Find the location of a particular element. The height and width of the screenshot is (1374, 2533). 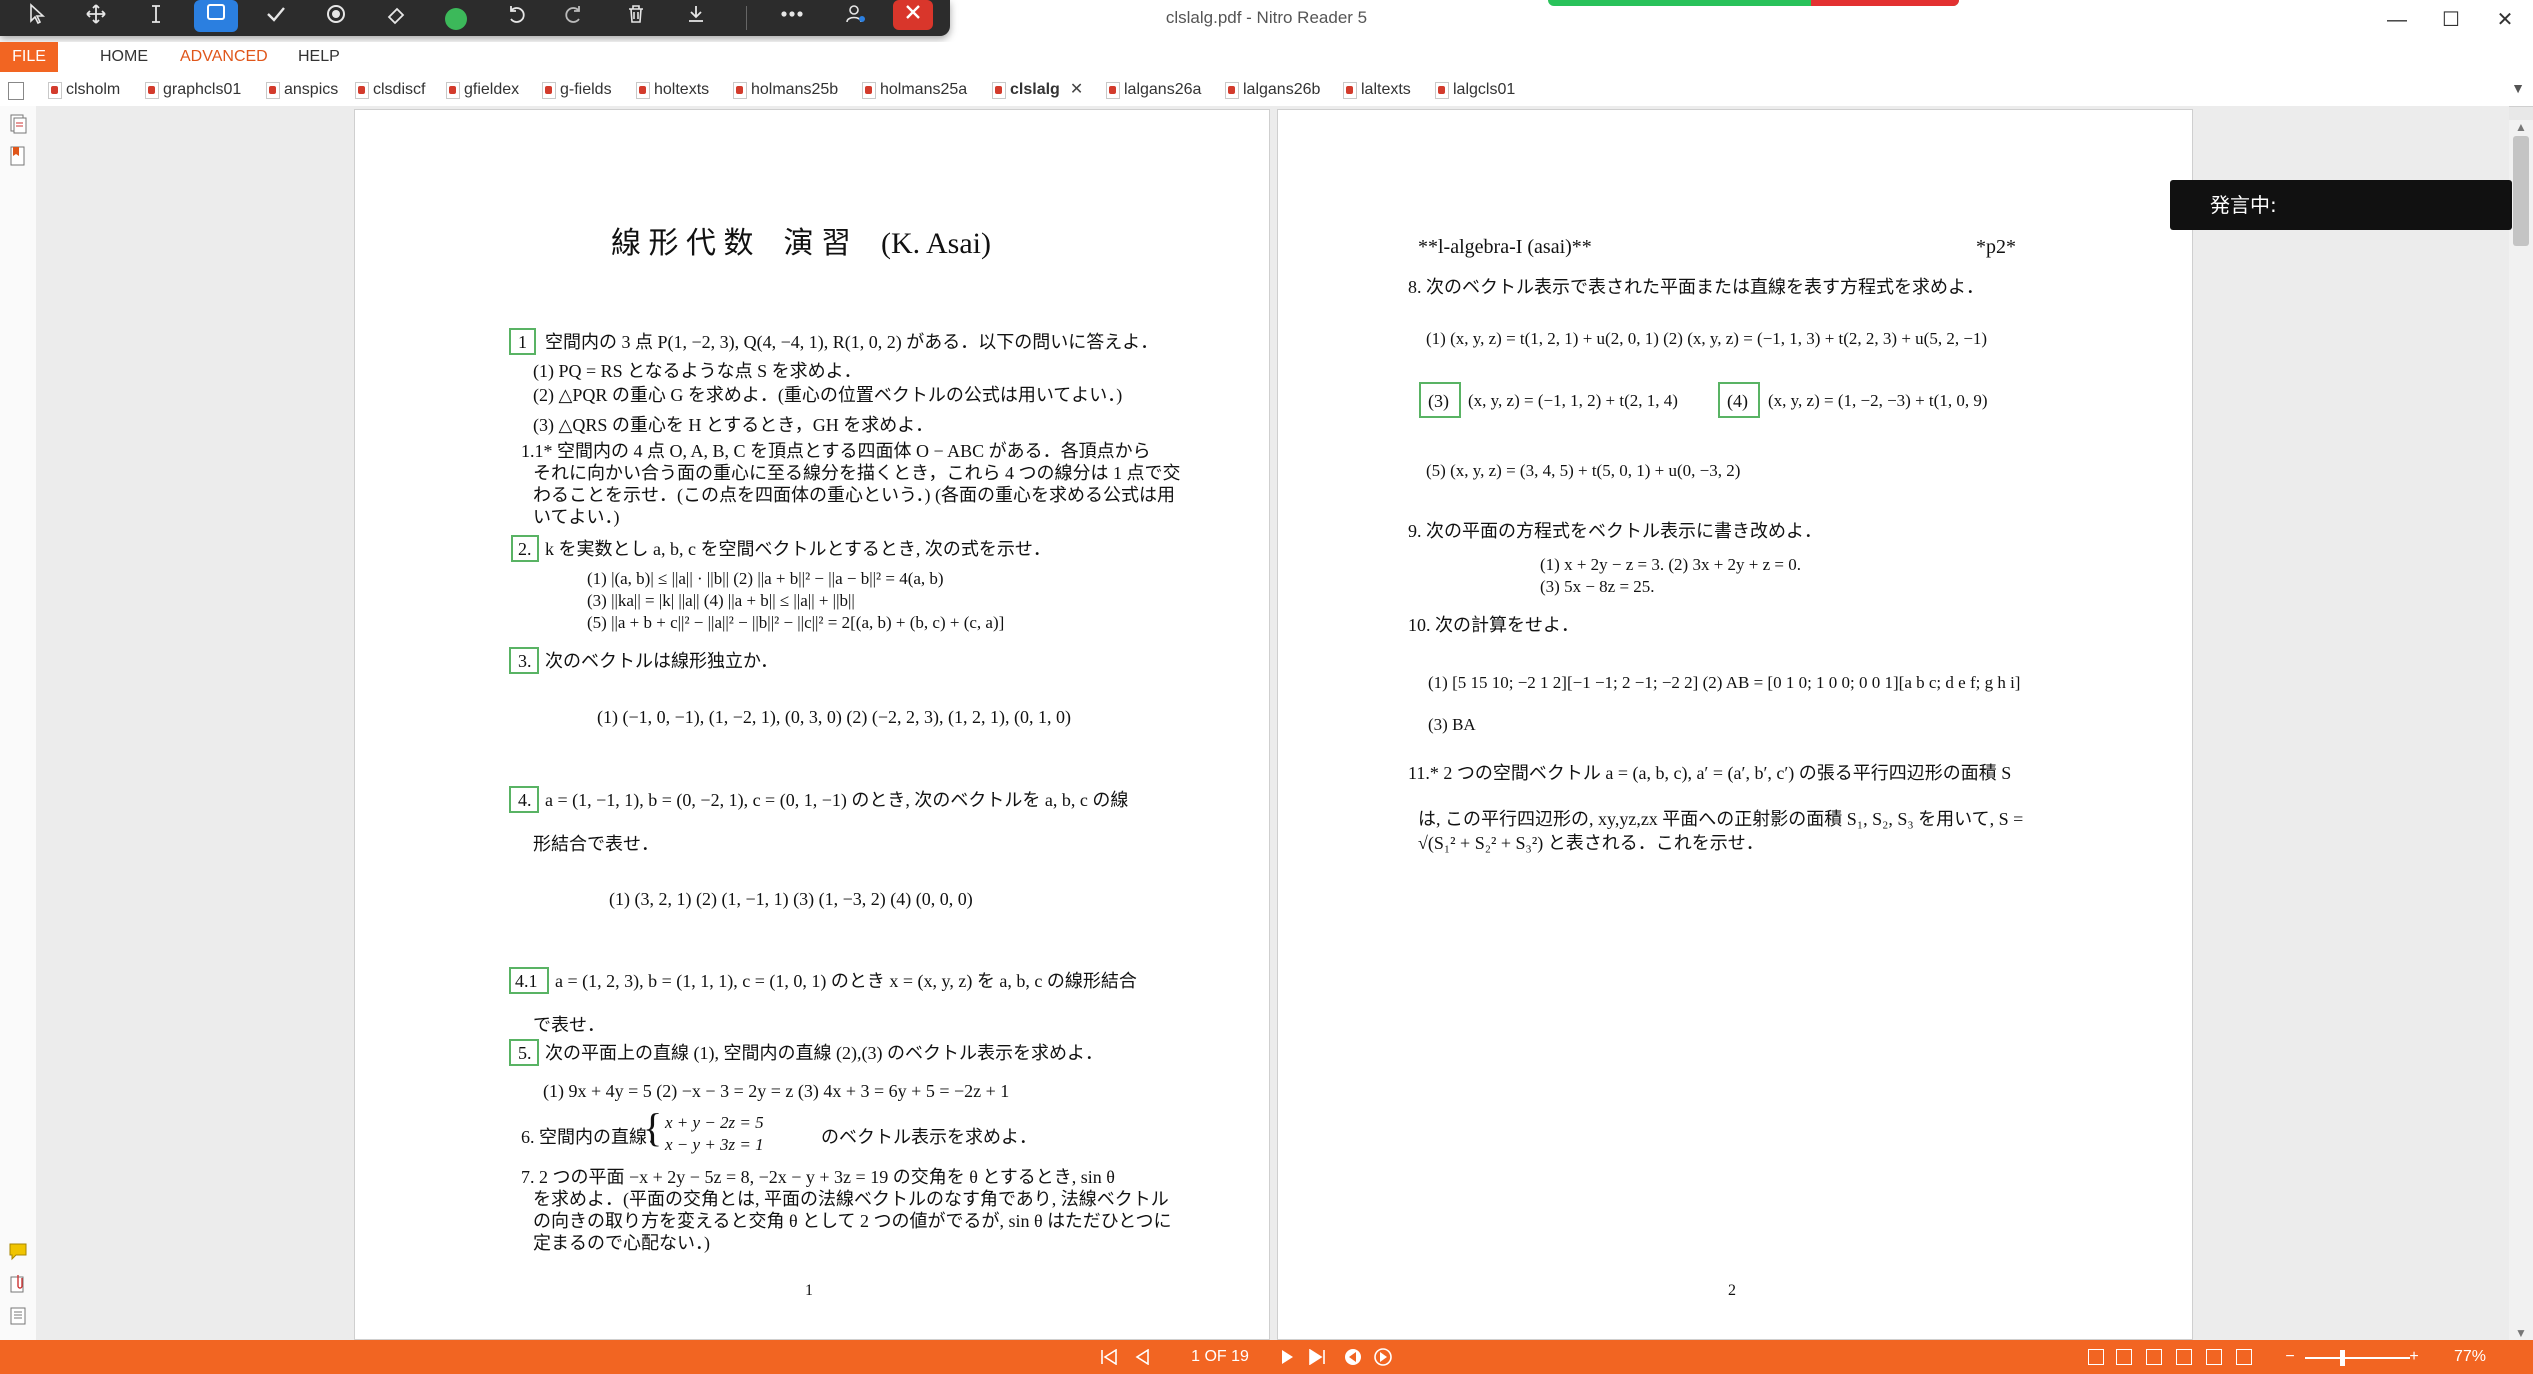

doc-tab-label: anspics is located at coordinates (311, 89).